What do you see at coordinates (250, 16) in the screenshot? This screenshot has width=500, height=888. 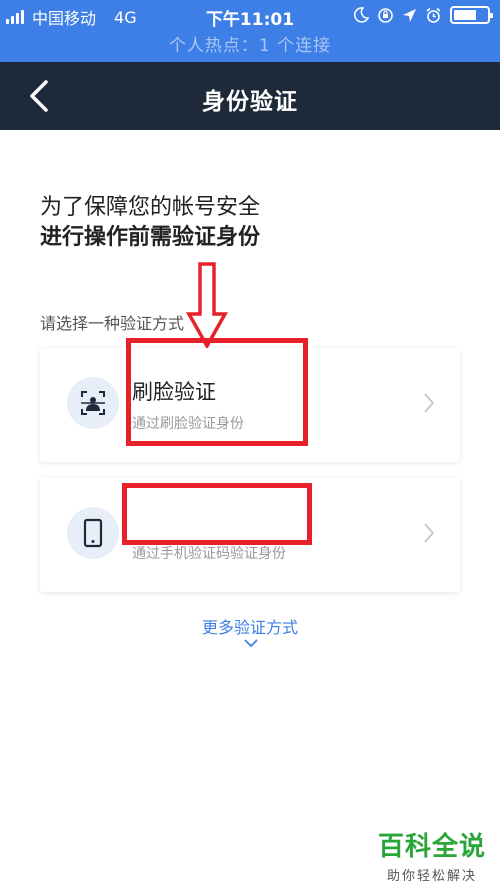 I see `status-bar: 中国移动 4G 下午11:01` at bounding box center [250, 16].